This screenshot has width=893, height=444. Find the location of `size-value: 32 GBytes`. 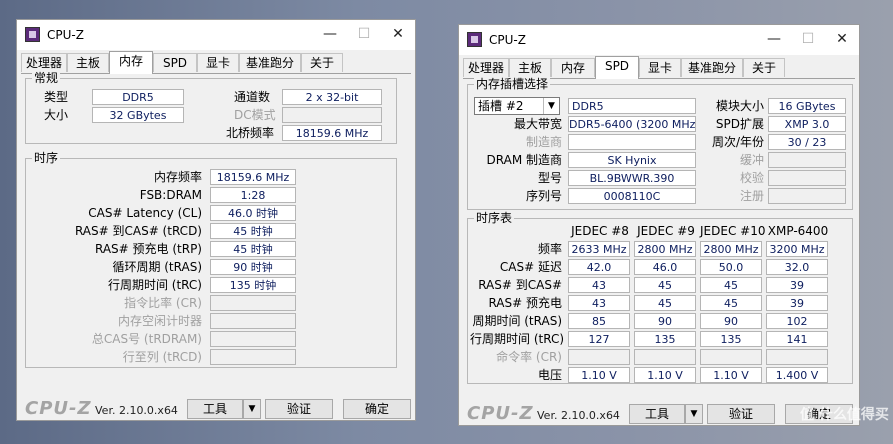

size-value: 32 GBytes is located at coordinates (138, 115).